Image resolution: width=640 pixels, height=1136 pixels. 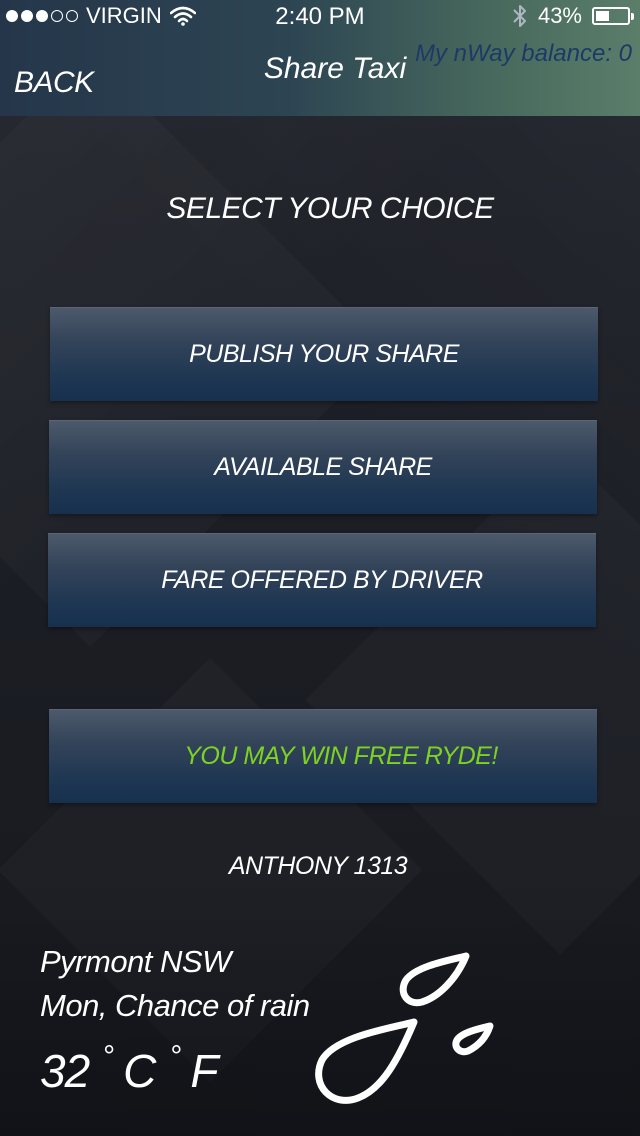 I want to click on fare-offered-by-driver-button: FARE OFFERED BY DRIVER, so click(x=322, y=580).